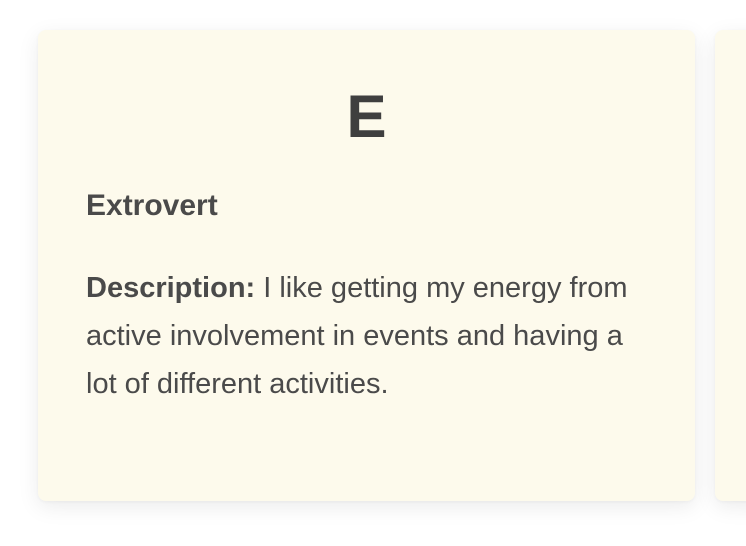 Image resolution: width=746 pixels, height=546 pixels. I want to click on type-name: Extrovert, so click(152, 205).